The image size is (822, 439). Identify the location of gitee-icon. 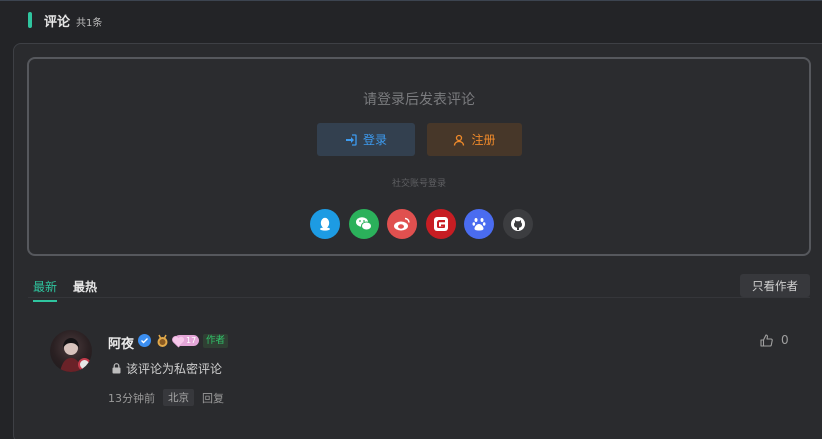
(440, 224).